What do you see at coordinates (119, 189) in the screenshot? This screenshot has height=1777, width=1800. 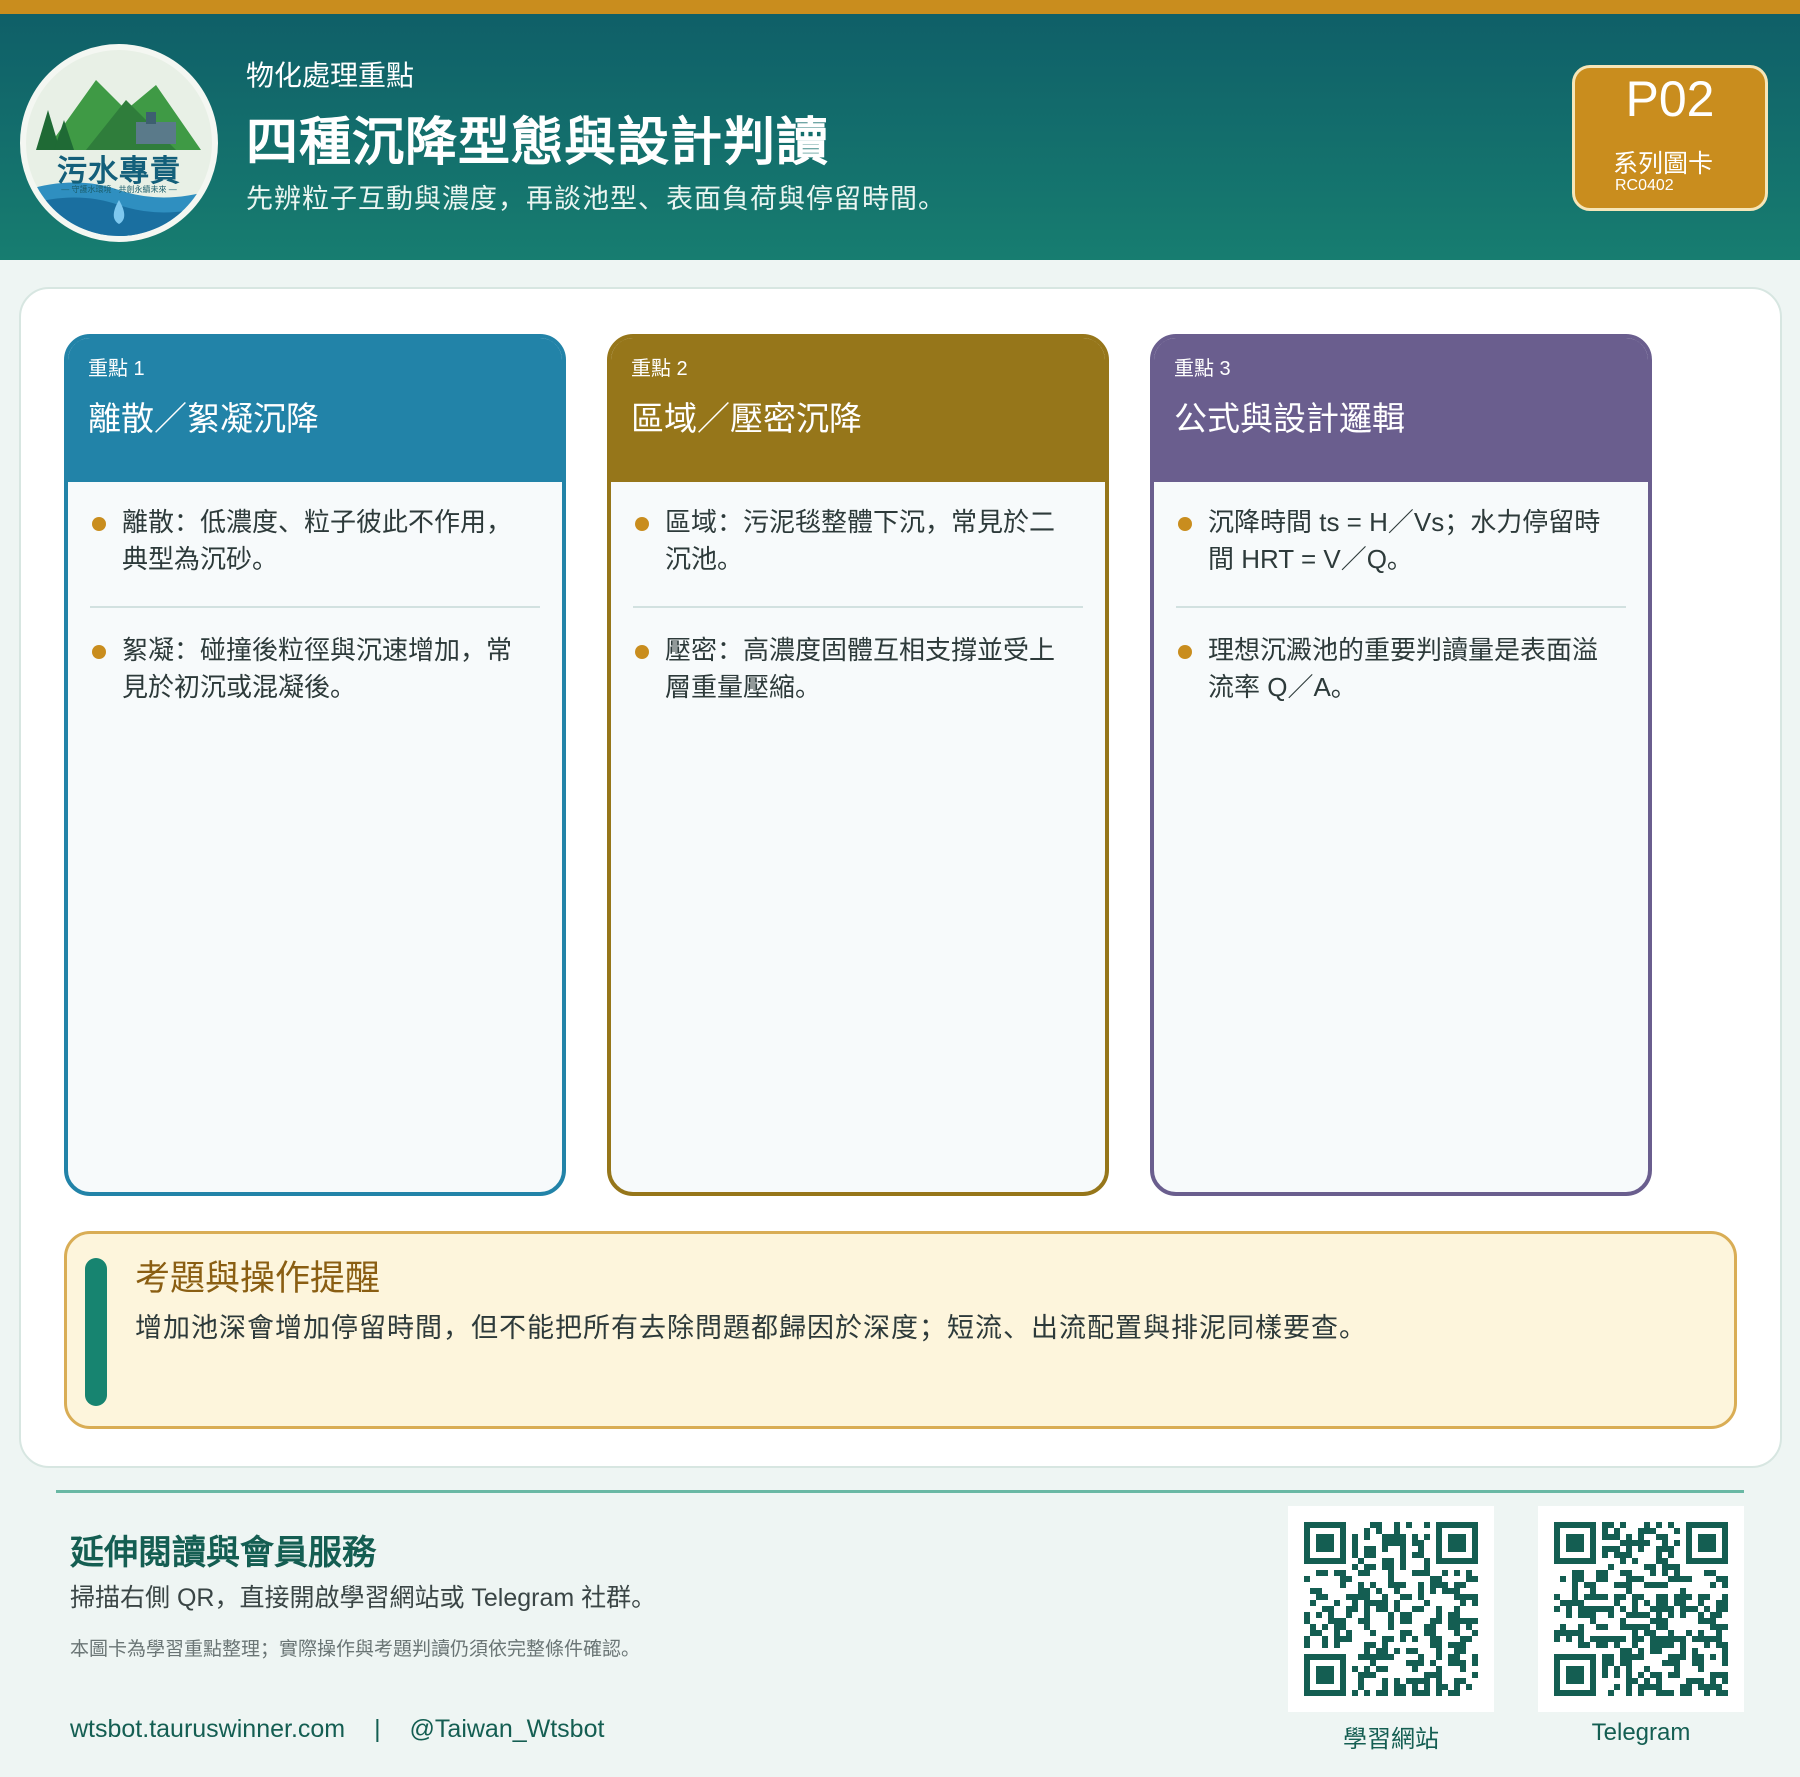 I see `logo-tagline: — 守護水環境 · 共創永續未來 —` at bounding box center [119, 189].